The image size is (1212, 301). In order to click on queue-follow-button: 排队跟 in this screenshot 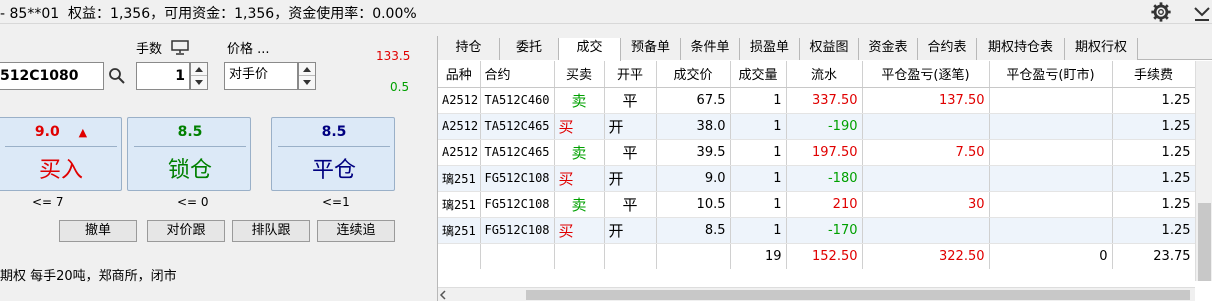, I will do `click(271, 231)`.